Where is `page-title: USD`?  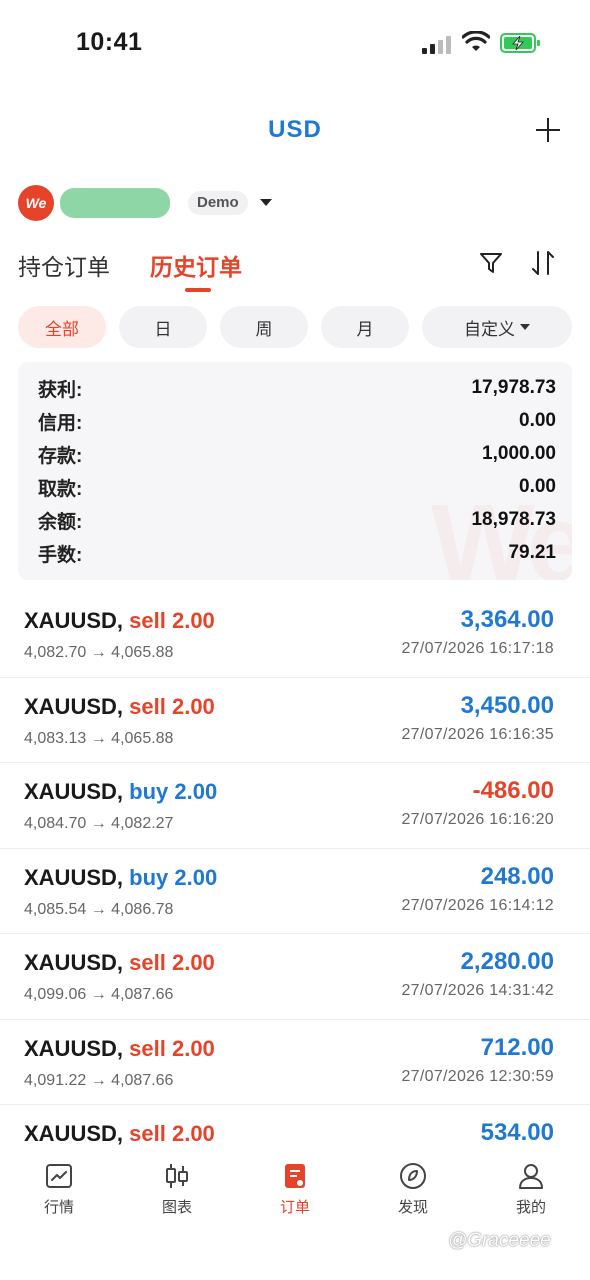
page-title: USD is located at coordinates (295, 129).